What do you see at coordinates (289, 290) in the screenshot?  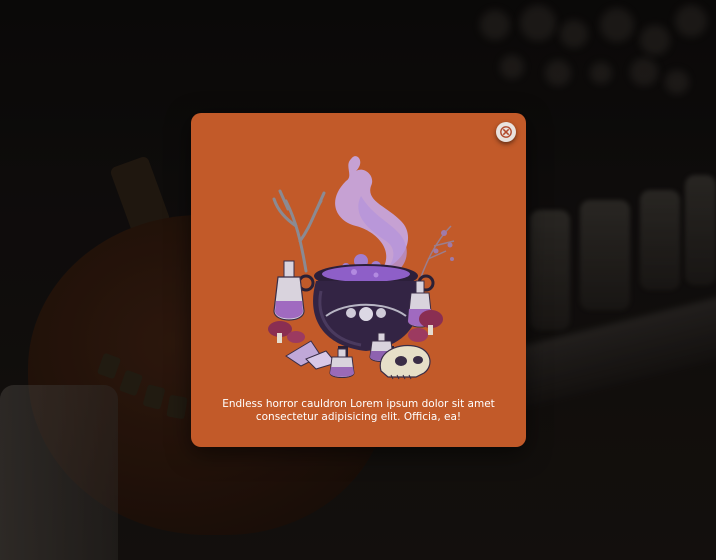 I see `potion-bottle-left` at bounding box center [289, 290].